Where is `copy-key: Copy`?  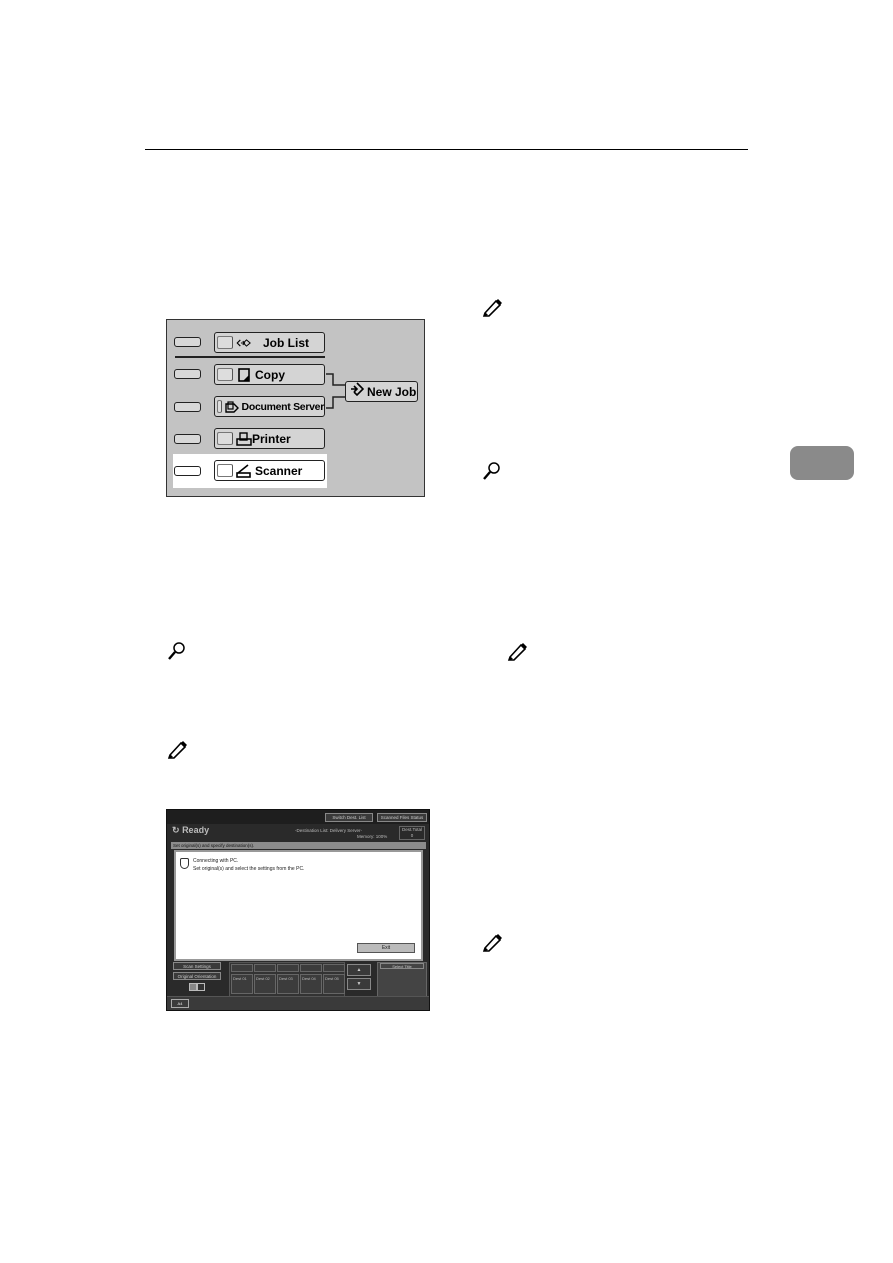 copy-key: Copy is located at coordinates (269, 374).